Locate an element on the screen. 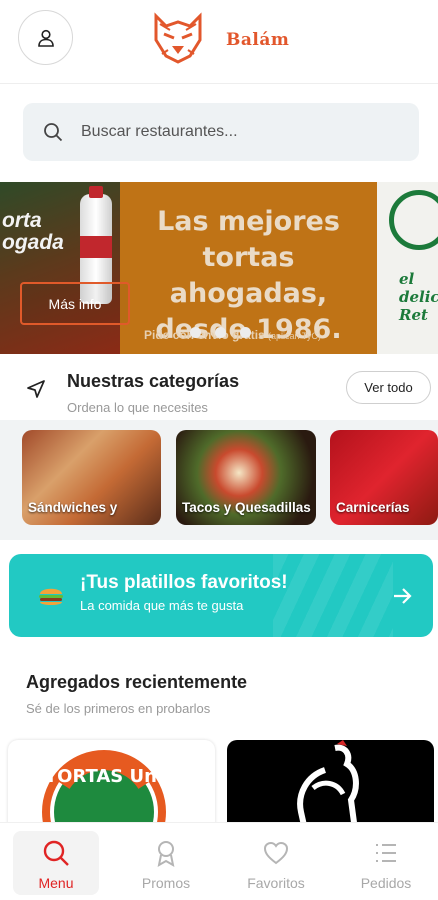 This screenshot has height=900, width=438. nav-label: Pedidos is located at coordinates (386, 883).